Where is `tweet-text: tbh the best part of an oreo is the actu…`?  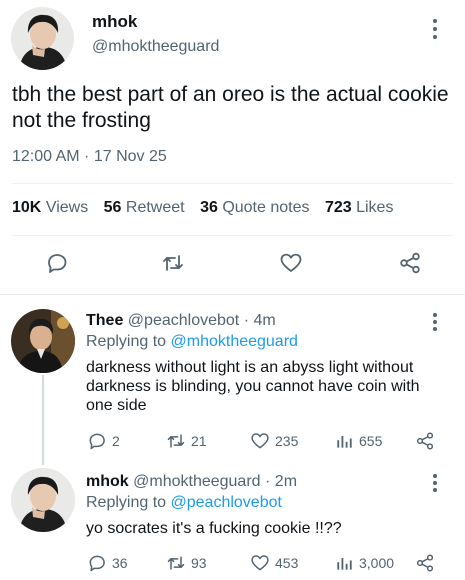 tweet-text: tbh the best part of an oreo is the actu… is located at coordinates (230, 107).